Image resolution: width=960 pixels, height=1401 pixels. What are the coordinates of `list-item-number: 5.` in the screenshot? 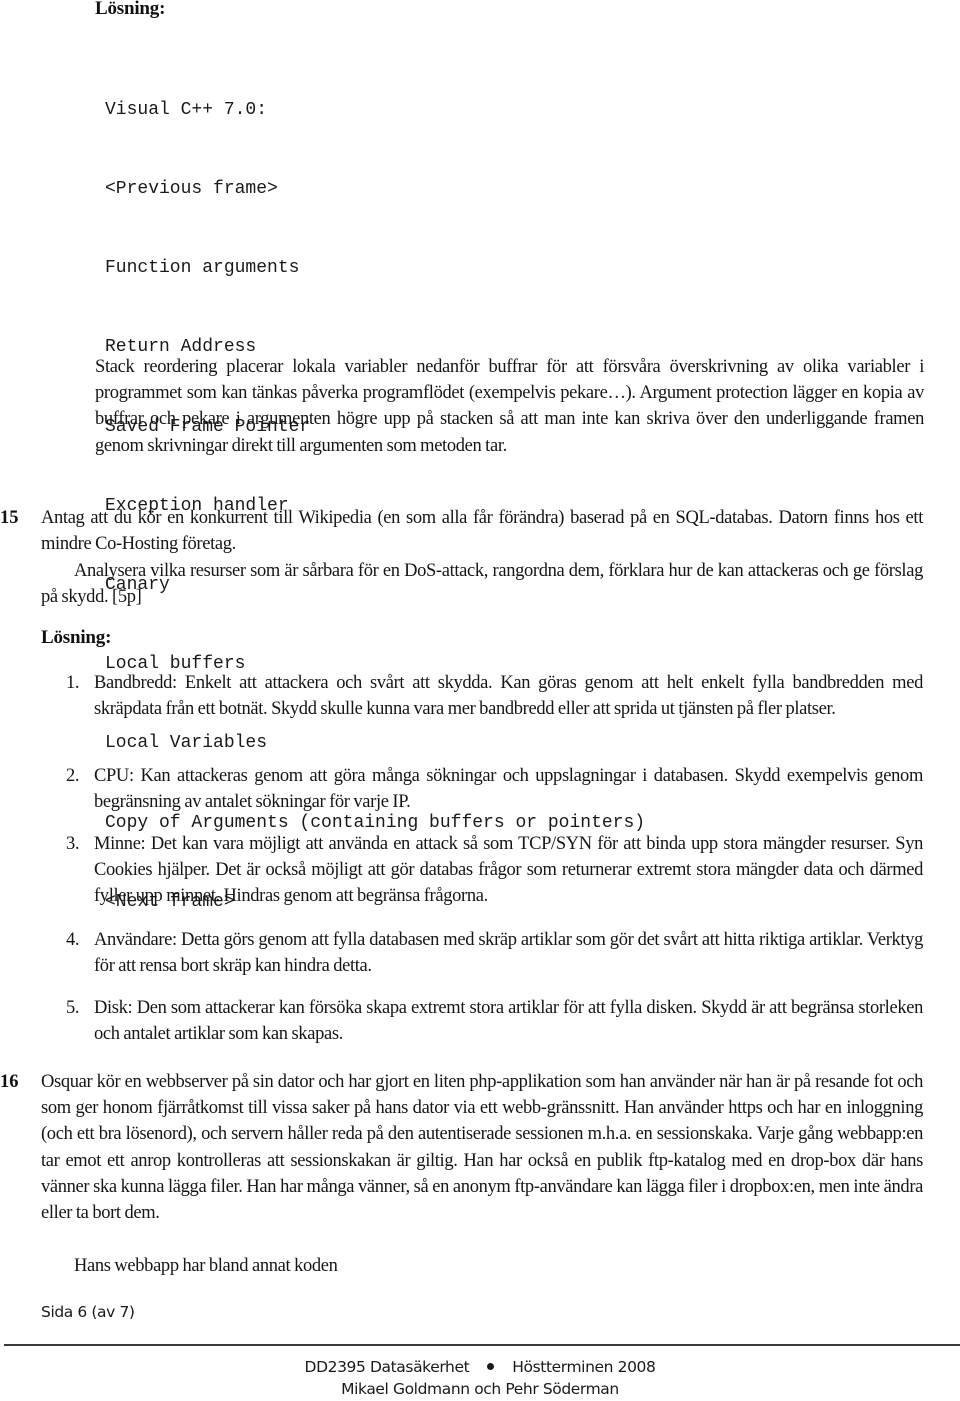 It's located at (73, 1008).